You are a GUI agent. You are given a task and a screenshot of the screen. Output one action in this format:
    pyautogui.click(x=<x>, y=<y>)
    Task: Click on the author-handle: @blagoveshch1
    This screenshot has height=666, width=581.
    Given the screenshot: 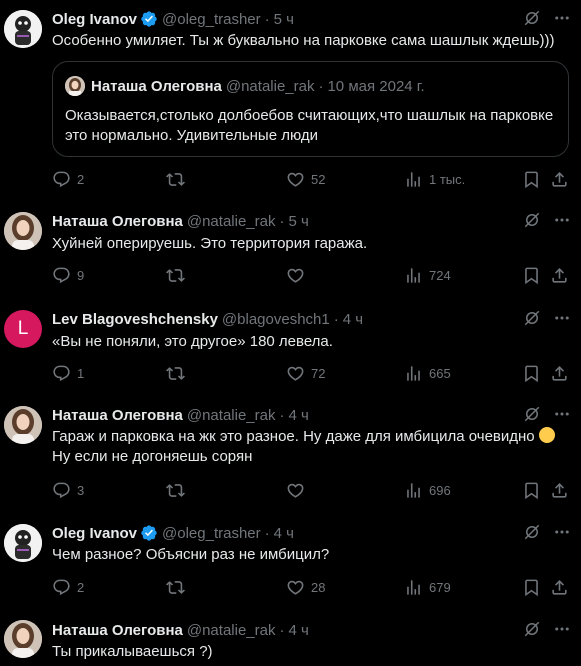 What is the action you would take?
    pyautogui.click(x=276, y=319)
    